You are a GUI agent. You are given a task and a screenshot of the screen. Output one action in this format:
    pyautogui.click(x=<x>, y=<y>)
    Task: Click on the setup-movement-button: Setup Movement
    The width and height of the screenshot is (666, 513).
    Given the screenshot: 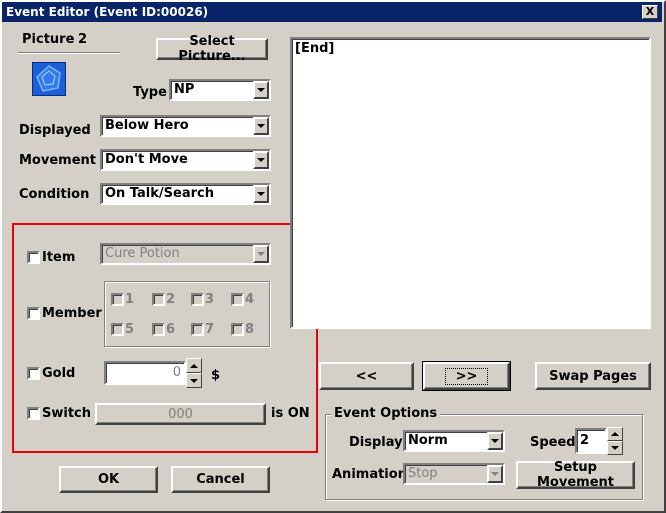 What is the action you would take?
    pyautogui.click(x=575, y=475)
    